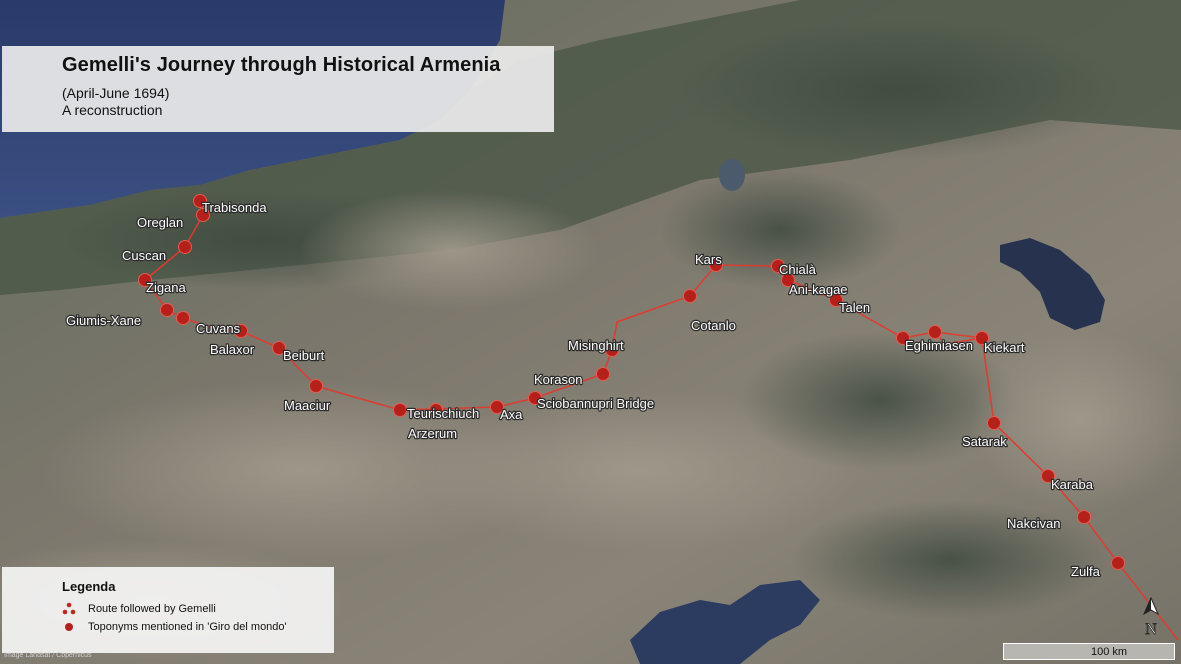  I want to click on place-label: Eghimiasen, so click(939, 345).